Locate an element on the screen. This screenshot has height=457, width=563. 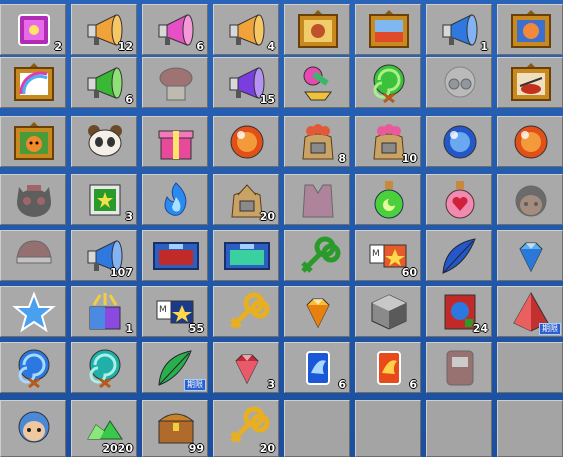
grey-hair-glasses-icon is located at coordinates (460, 83).